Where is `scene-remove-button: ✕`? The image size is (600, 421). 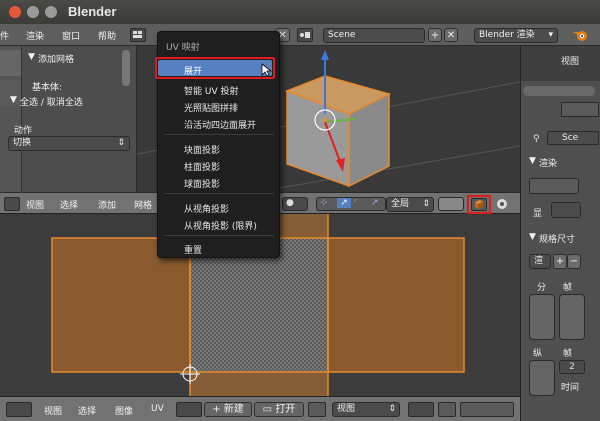
scene-remove-button: ✕ is located at coordinates (451, 35).